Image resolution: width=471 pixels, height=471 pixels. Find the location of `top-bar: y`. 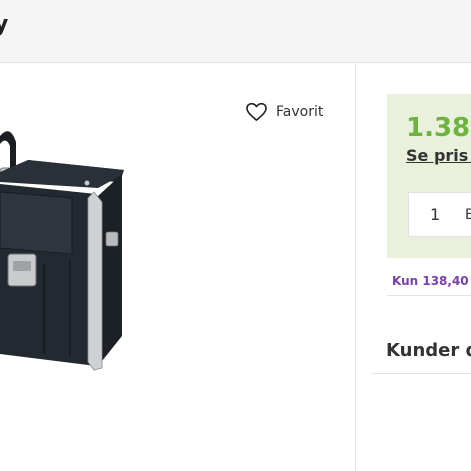

top-bar: y is located at coordinates (235, 31).